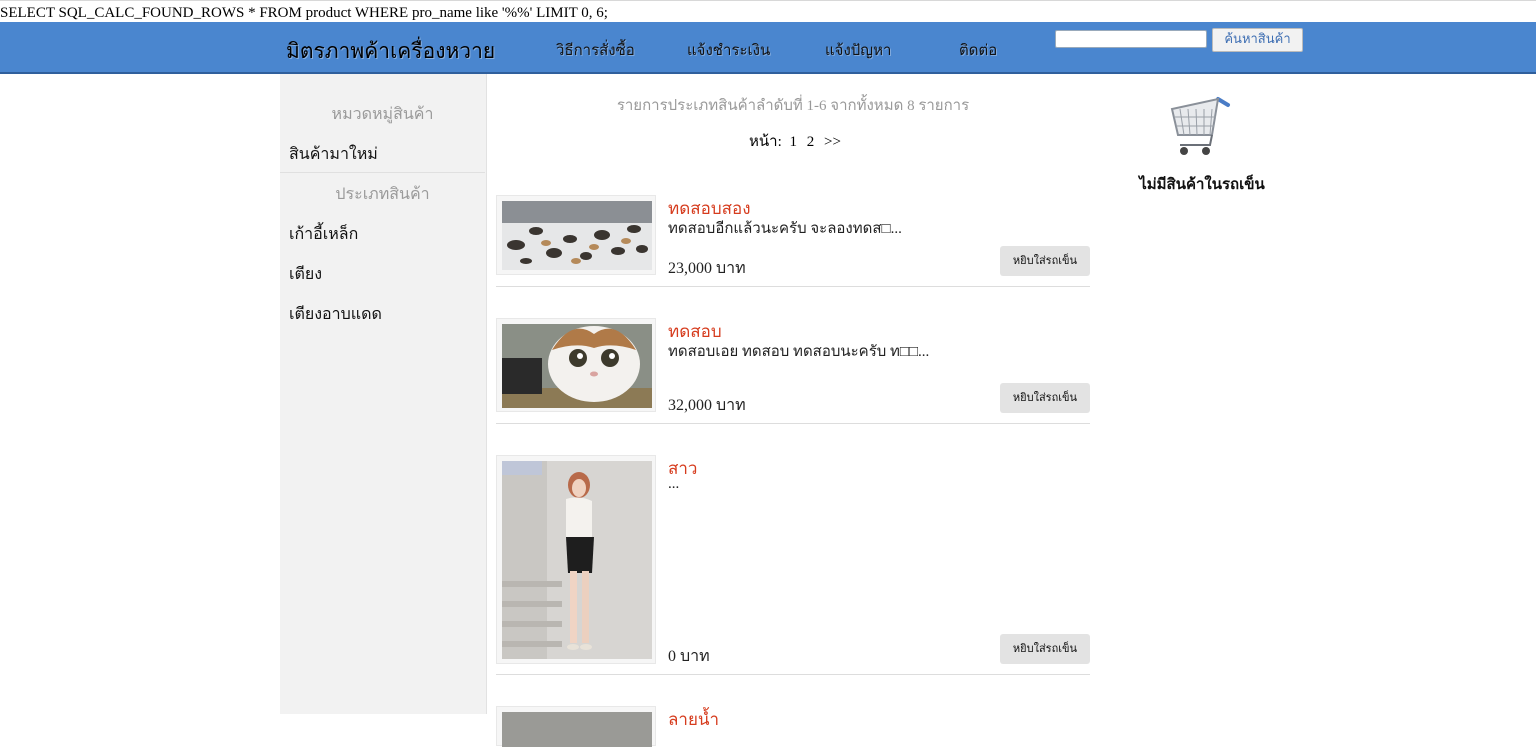 The height and width of the screenshot is (747, 1536). I want to click on product-price: 0 บาท, so click(689, 656).